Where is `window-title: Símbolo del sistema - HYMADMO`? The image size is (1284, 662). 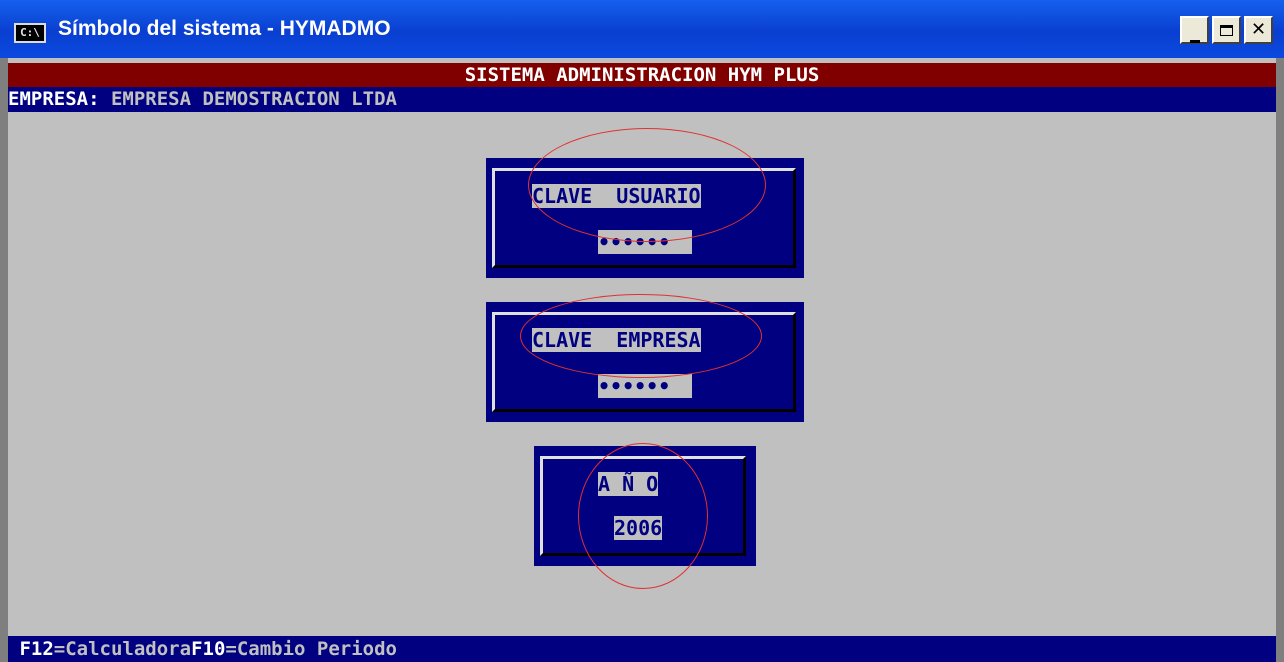
window-title: Símbolo del sistema - HYMADMO is located at coordinates (224, 28).